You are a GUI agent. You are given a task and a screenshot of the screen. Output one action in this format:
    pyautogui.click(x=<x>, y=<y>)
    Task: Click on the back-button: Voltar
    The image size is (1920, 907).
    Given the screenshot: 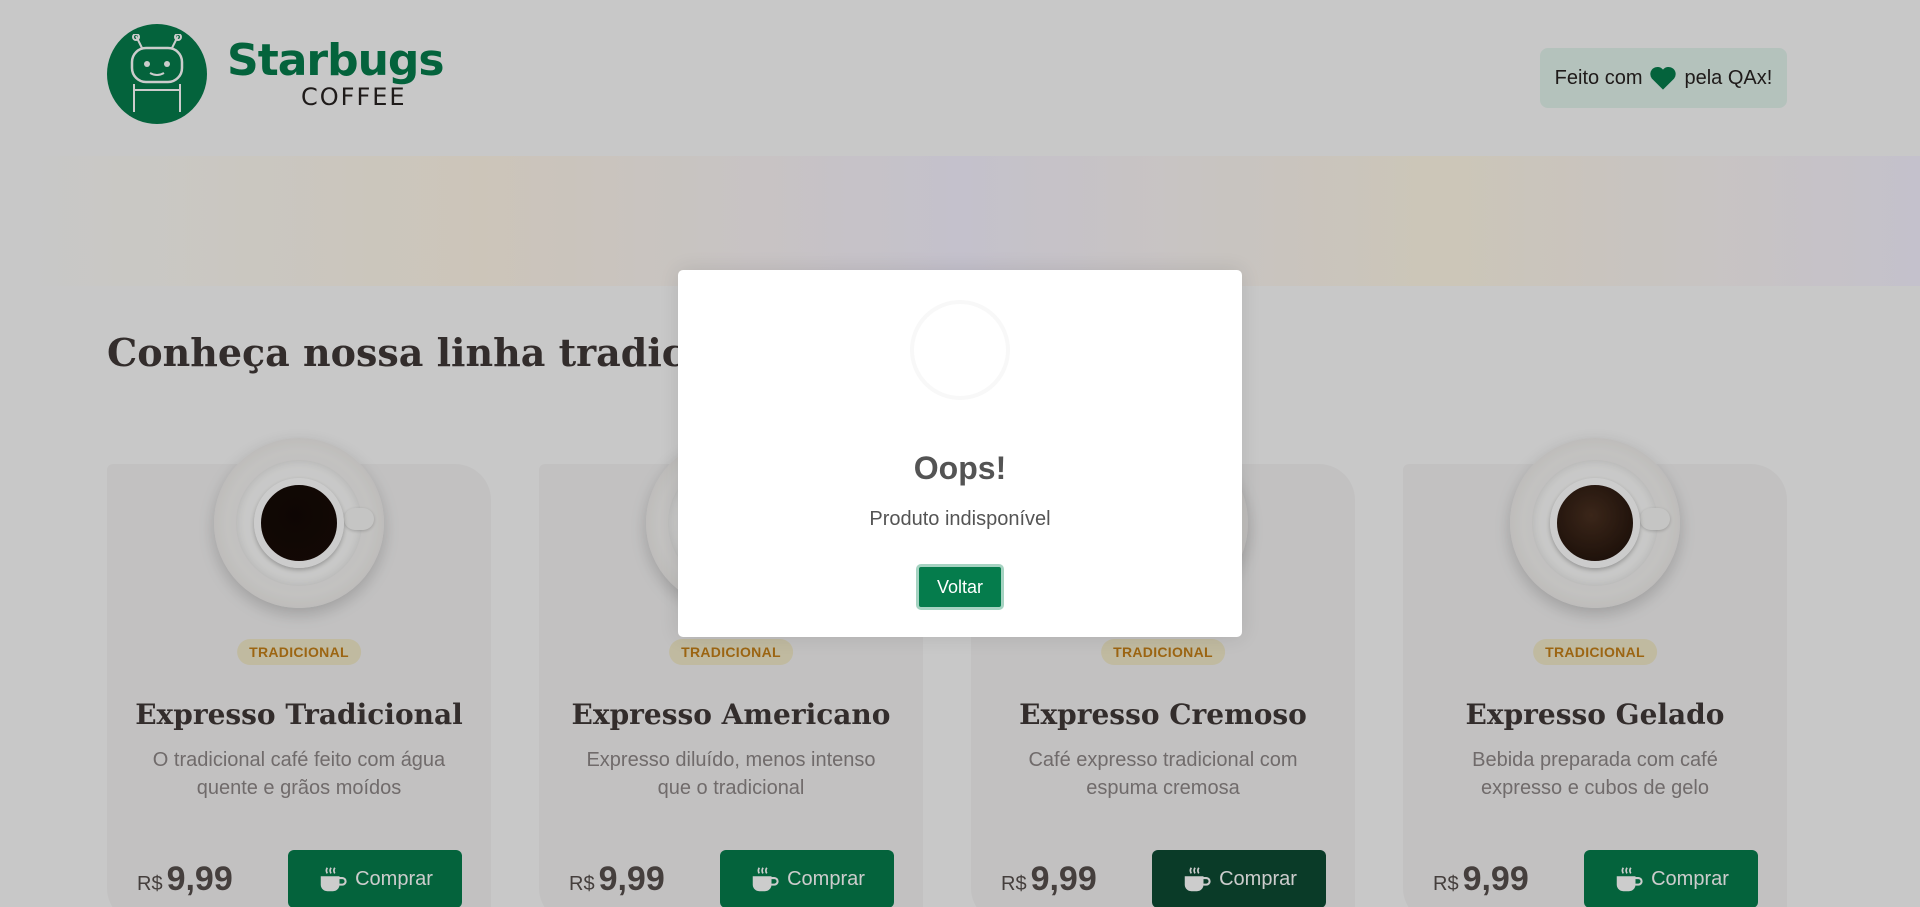 What is the action you would take?
    pyautogui.click(x=960, y=587)
    